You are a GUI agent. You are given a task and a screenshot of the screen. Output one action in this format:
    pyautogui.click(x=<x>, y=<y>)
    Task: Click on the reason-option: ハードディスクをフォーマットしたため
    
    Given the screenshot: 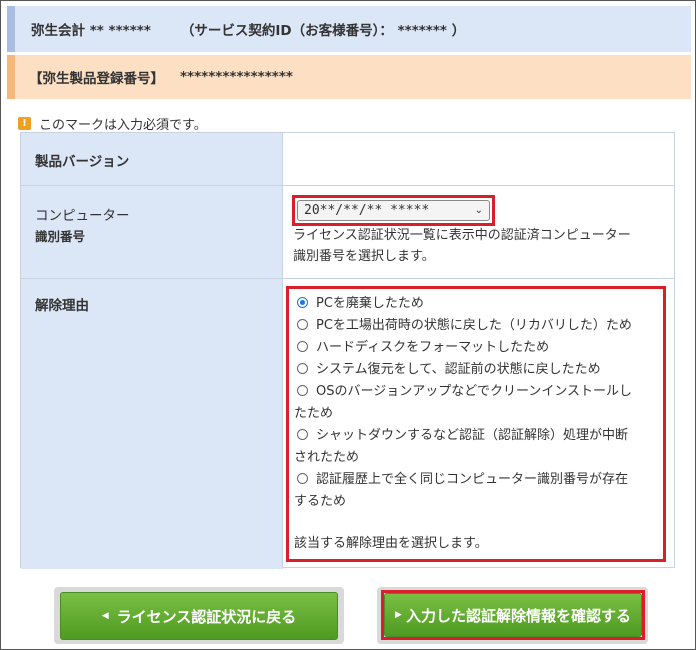 What is the action you would take?
    pyautogui.click(x=476, y=348)
    